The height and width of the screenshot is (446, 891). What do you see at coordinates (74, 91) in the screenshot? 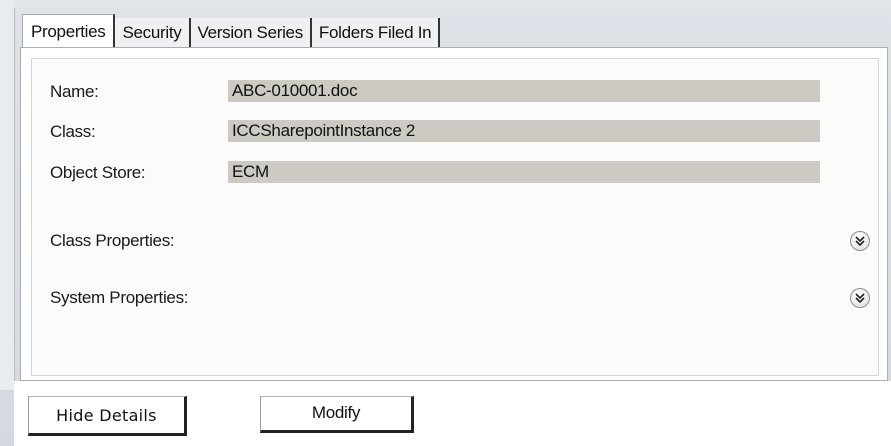
I see `name-label: Name:` at bounding box center [74, 91].